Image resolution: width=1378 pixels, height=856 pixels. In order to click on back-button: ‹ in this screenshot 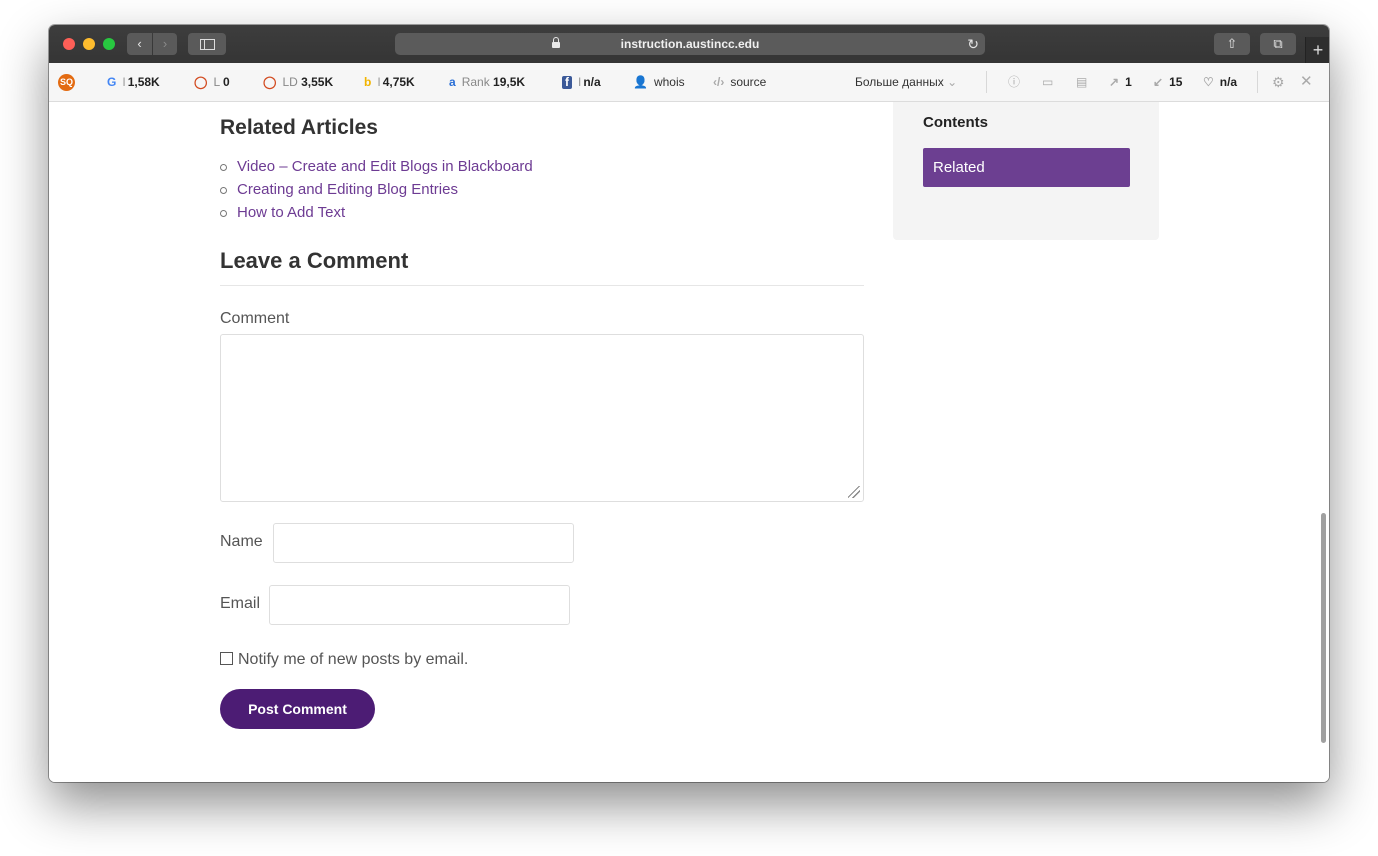, I will do `click(139, 44)`.